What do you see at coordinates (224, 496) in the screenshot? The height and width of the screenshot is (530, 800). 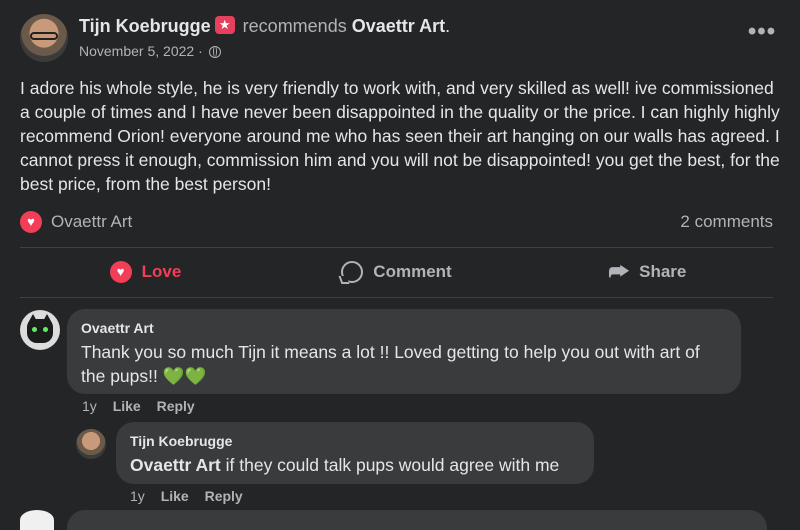 I see `reply-reply-button: Reply` at bounding box center [224, 496].